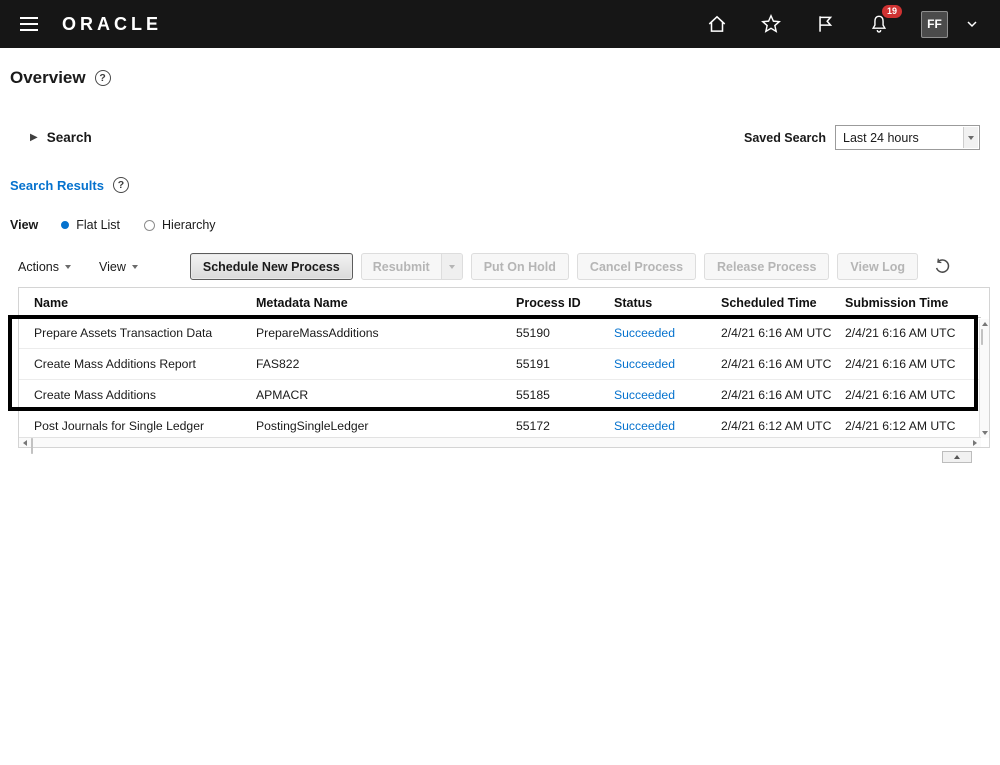 The width and height of the screenshot is (1000, 765). I want to click on cell-metadata-name: PrepareMassAdditions, so click(374, 333).